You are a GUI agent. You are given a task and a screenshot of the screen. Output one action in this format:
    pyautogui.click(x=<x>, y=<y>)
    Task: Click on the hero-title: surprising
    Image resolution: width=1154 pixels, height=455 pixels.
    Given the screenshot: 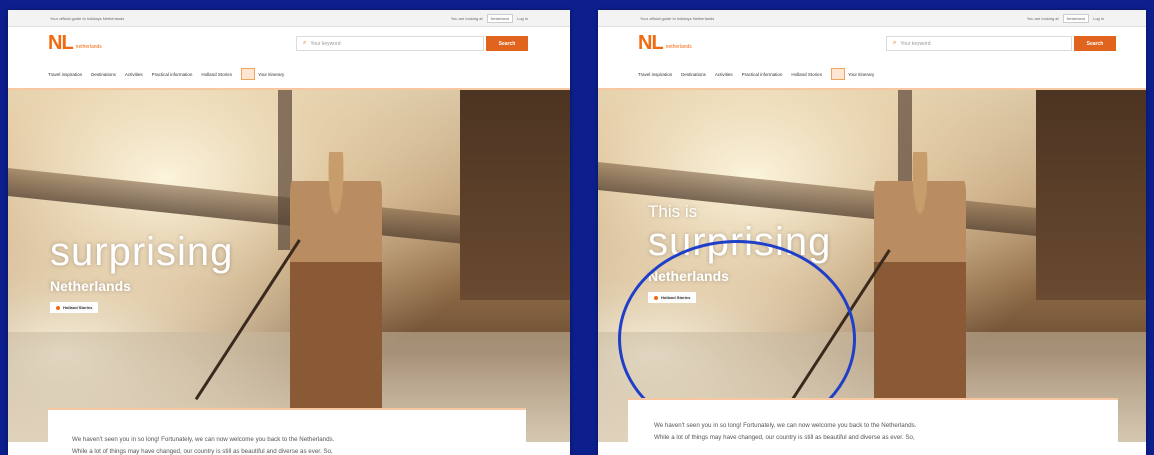 What is the action you would take?
    pyautogui.click(x=142, y=252)
    